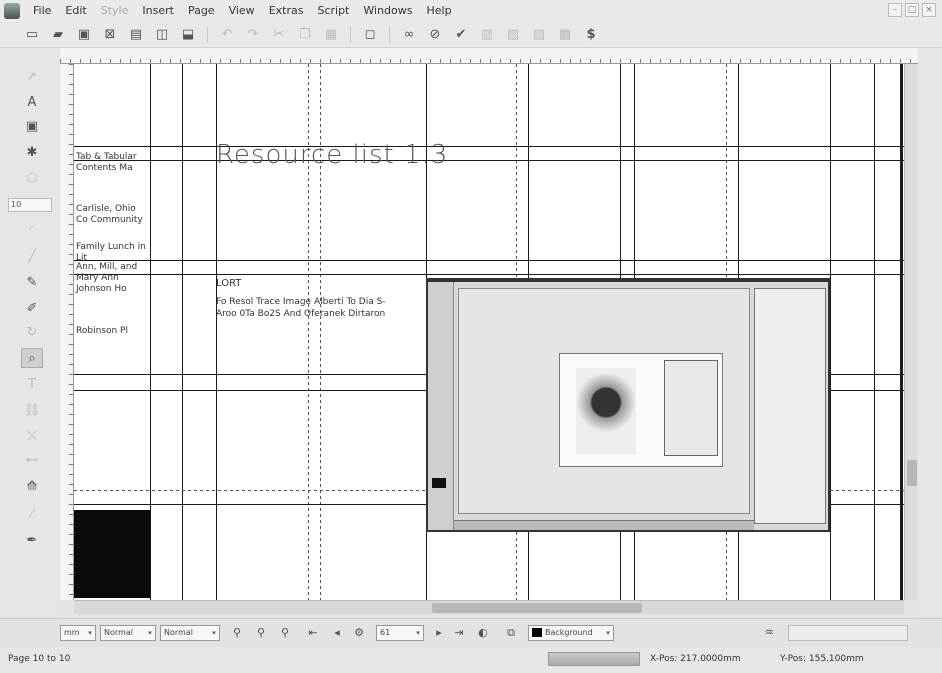 The height and width of the screenshot is (673, 942). I want to click on menu-page: Page, so click(201, 11).